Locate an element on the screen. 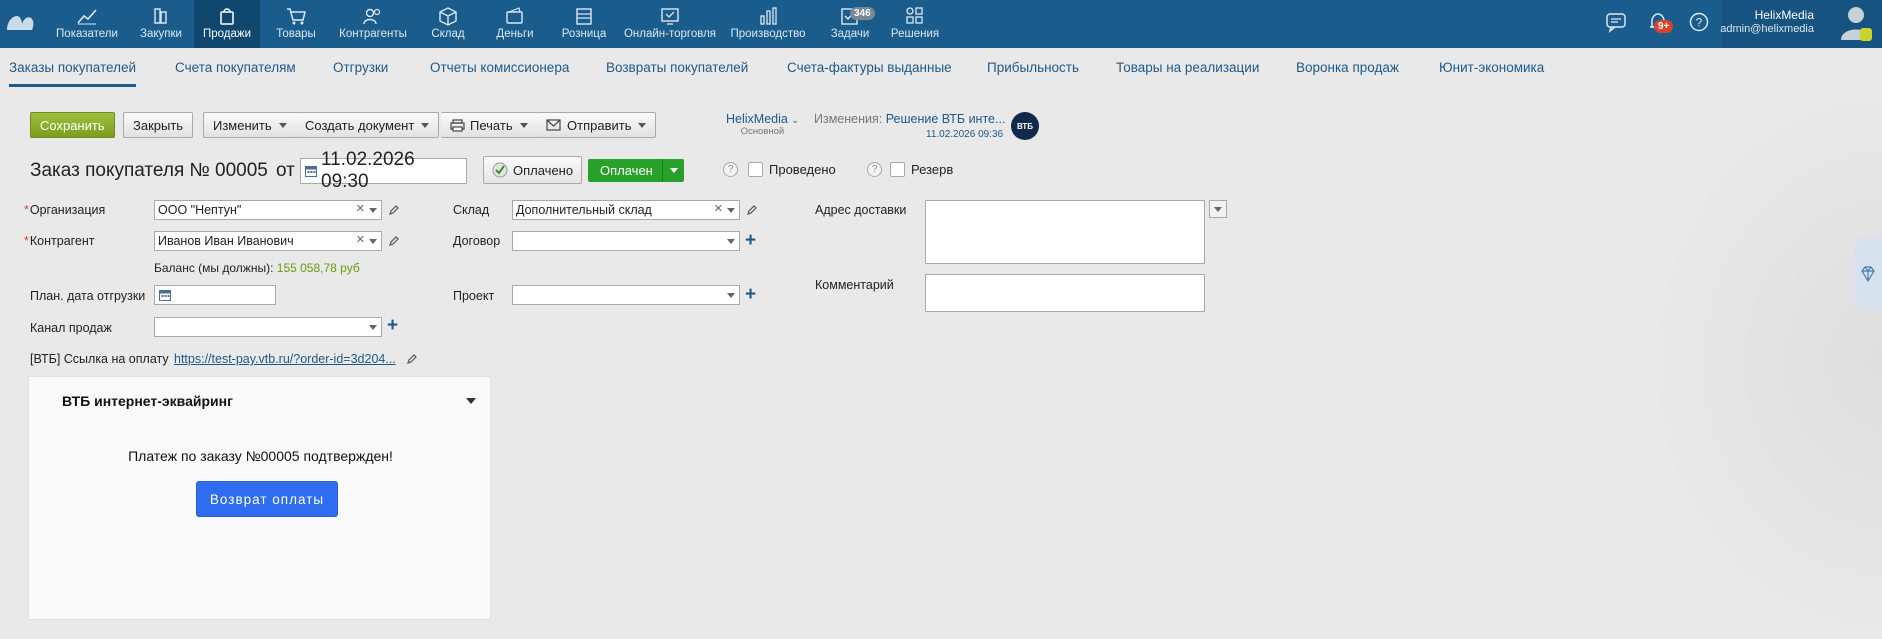 Image resolution: width=1882 pixels, height=639 pixels. tab-customer-returns: Возвраты покупателей is located at coordinates (677, 67).